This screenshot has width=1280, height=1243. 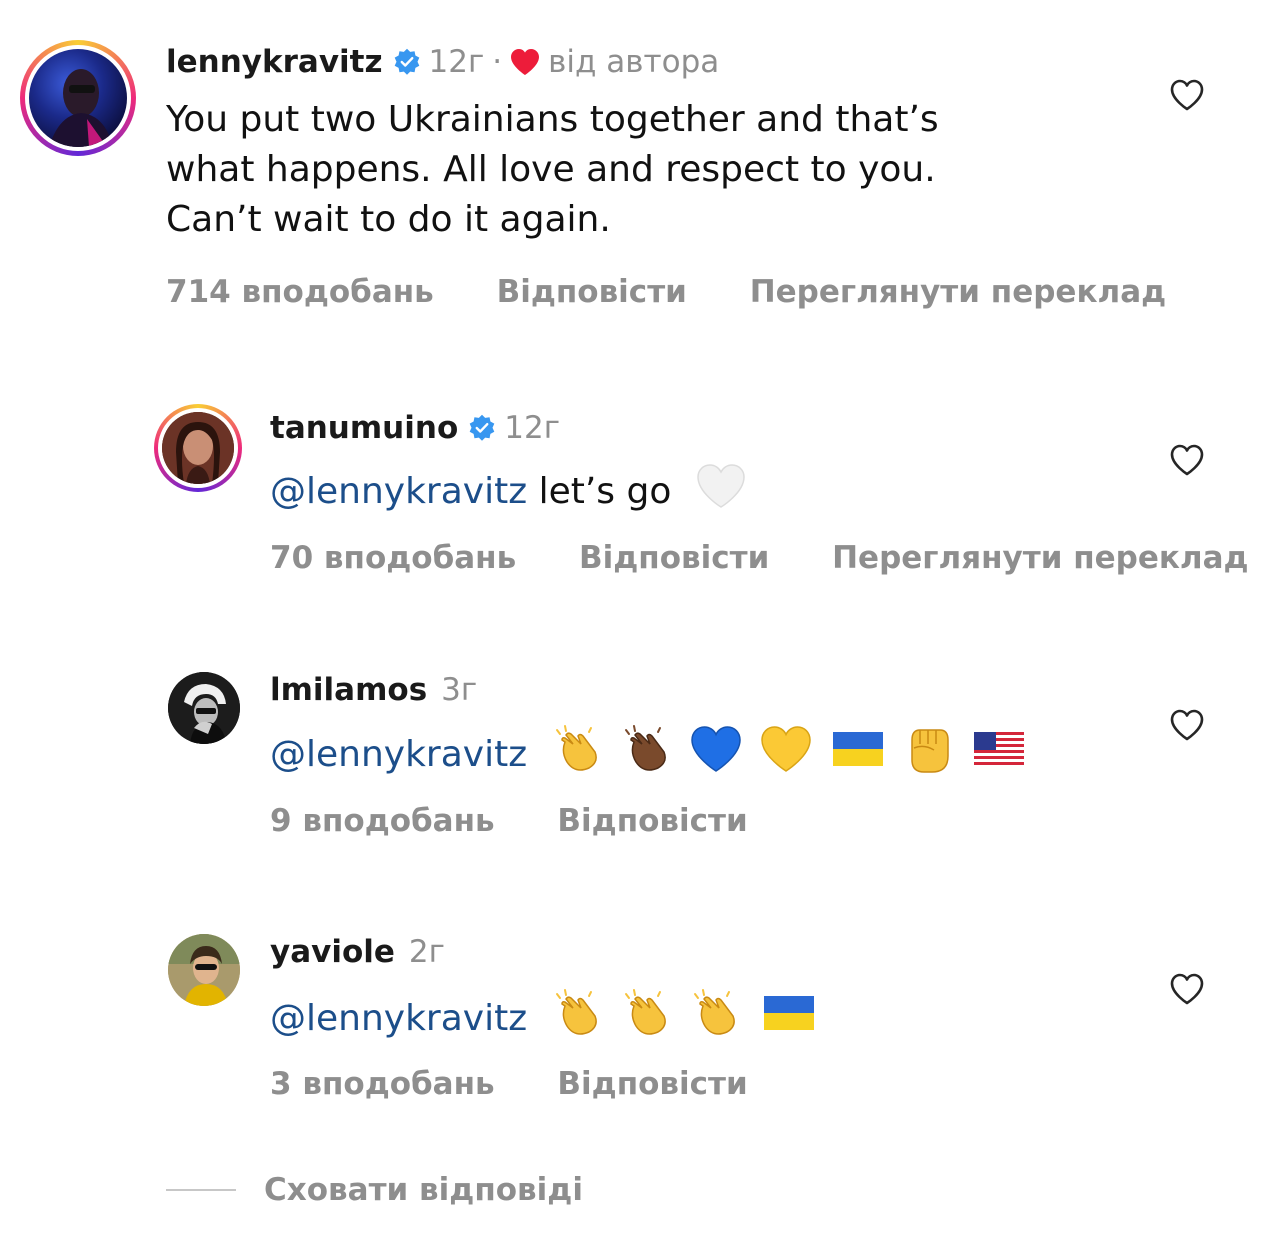 What do you see at coordinates (634, 62) in the screenshot?
I see `liked-by-author-label: від автора` at bounding box center [634, 62].